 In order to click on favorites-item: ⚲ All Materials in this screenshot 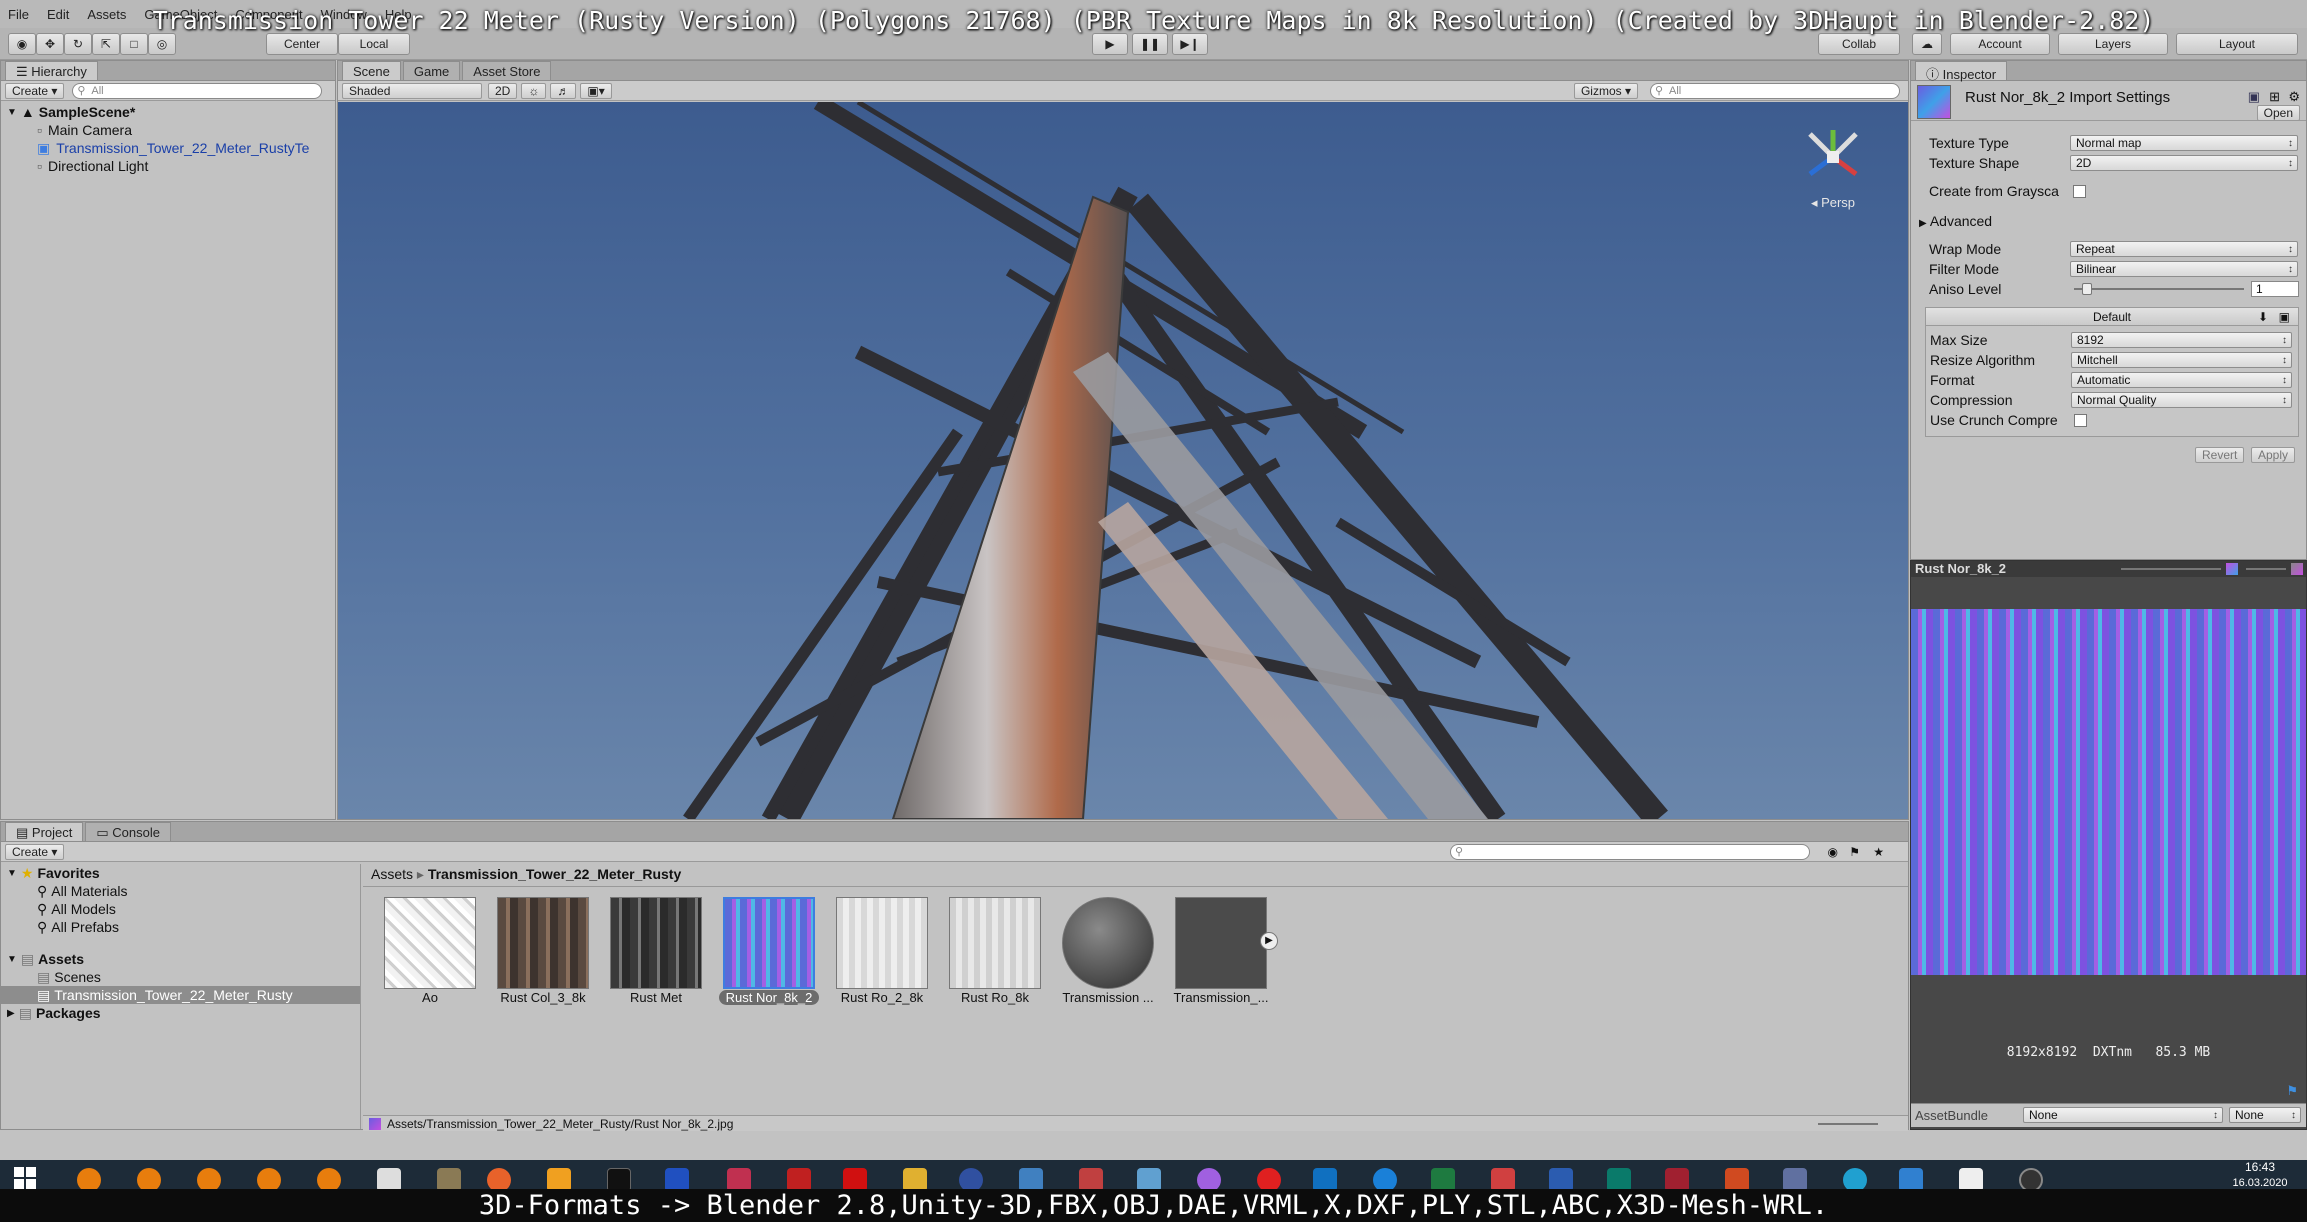, I will do `click(180, 891)`.